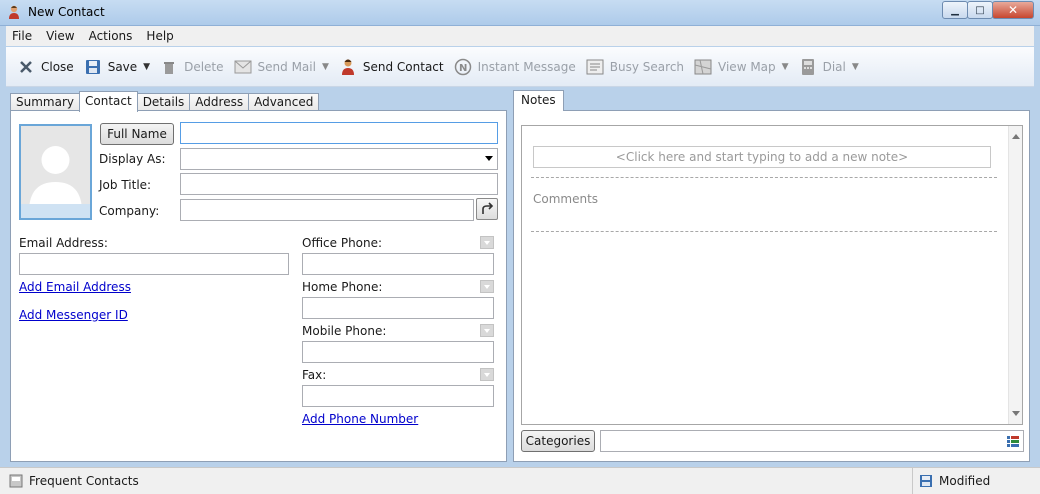 The width and height of the screenshot is (1040, 494). Describe the element at coordinates (159, 36) in the screenshot. I see `menu-help: Help` at that location.